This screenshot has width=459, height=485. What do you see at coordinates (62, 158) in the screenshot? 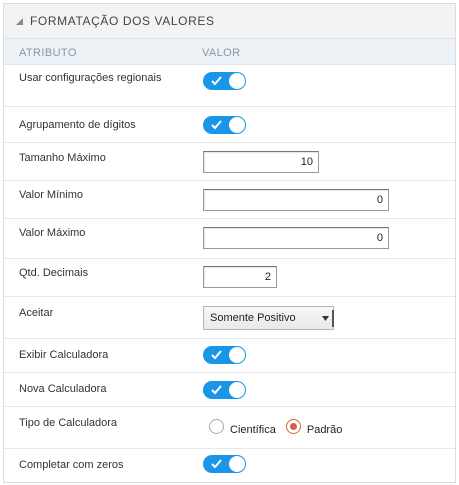
I see `max-size-label: Tamanho Máximo` at bounding box center [62, 158].